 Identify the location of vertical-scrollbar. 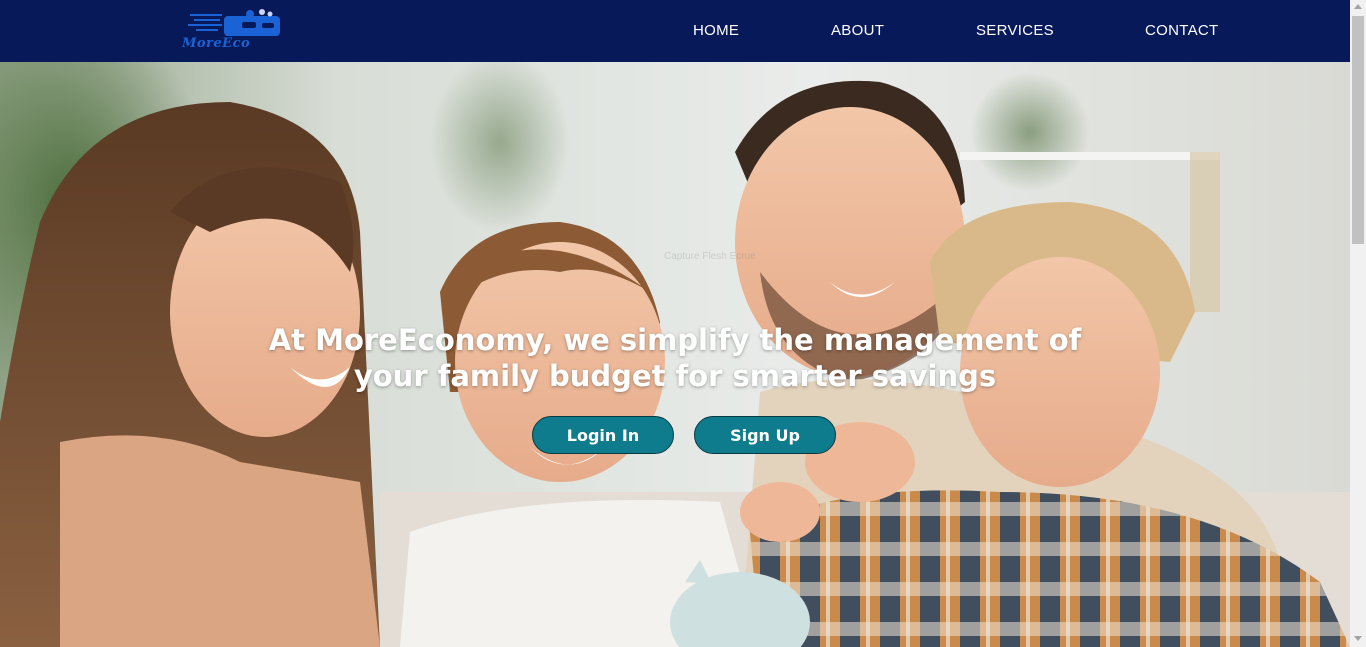
(1358, 323).